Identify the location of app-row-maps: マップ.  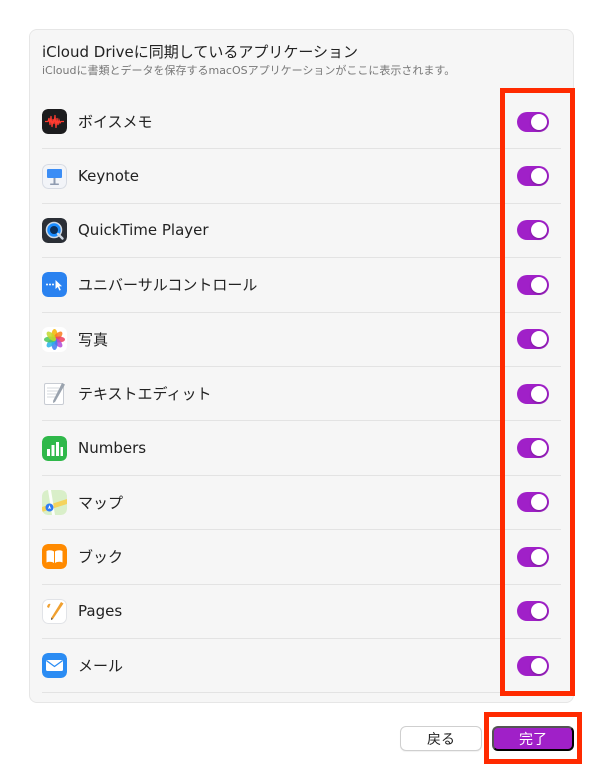
(301, 503).